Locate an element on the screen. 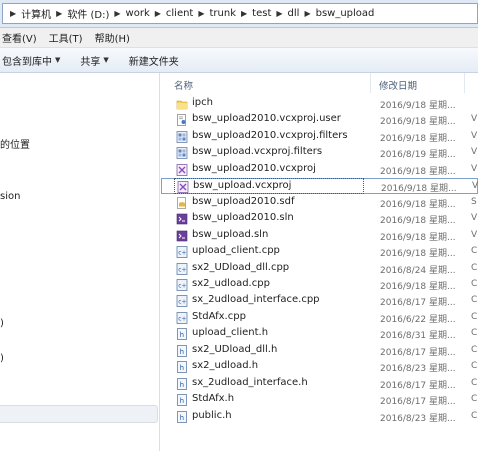  file-name: sx2_udload.cpp is located at coordinates (231, 283).